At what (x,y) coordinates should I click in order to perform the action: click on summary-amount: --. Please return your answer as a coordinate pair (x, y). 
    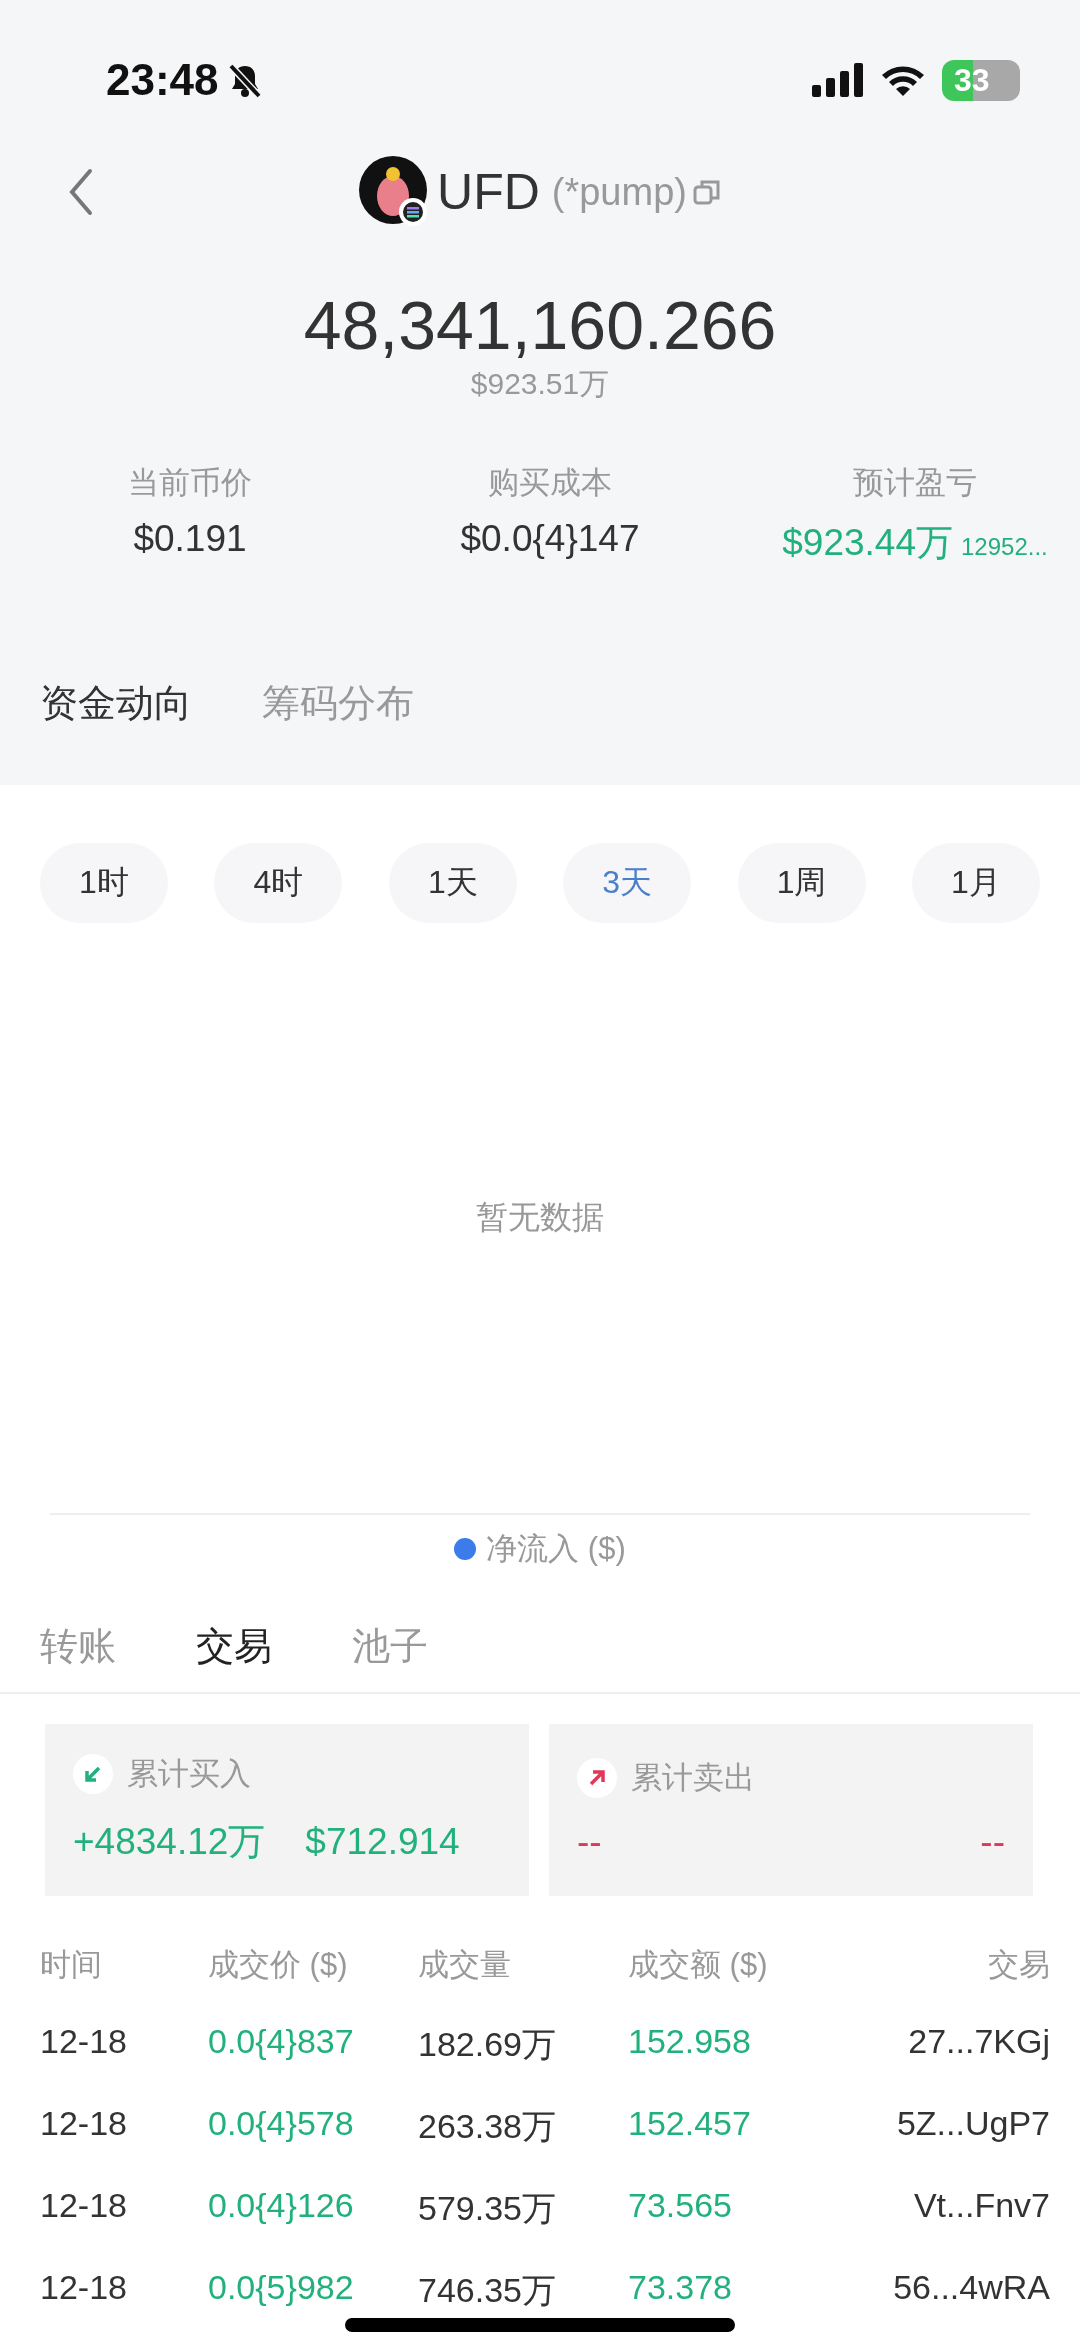
    Looking at the image, I should click on (589, 1842).